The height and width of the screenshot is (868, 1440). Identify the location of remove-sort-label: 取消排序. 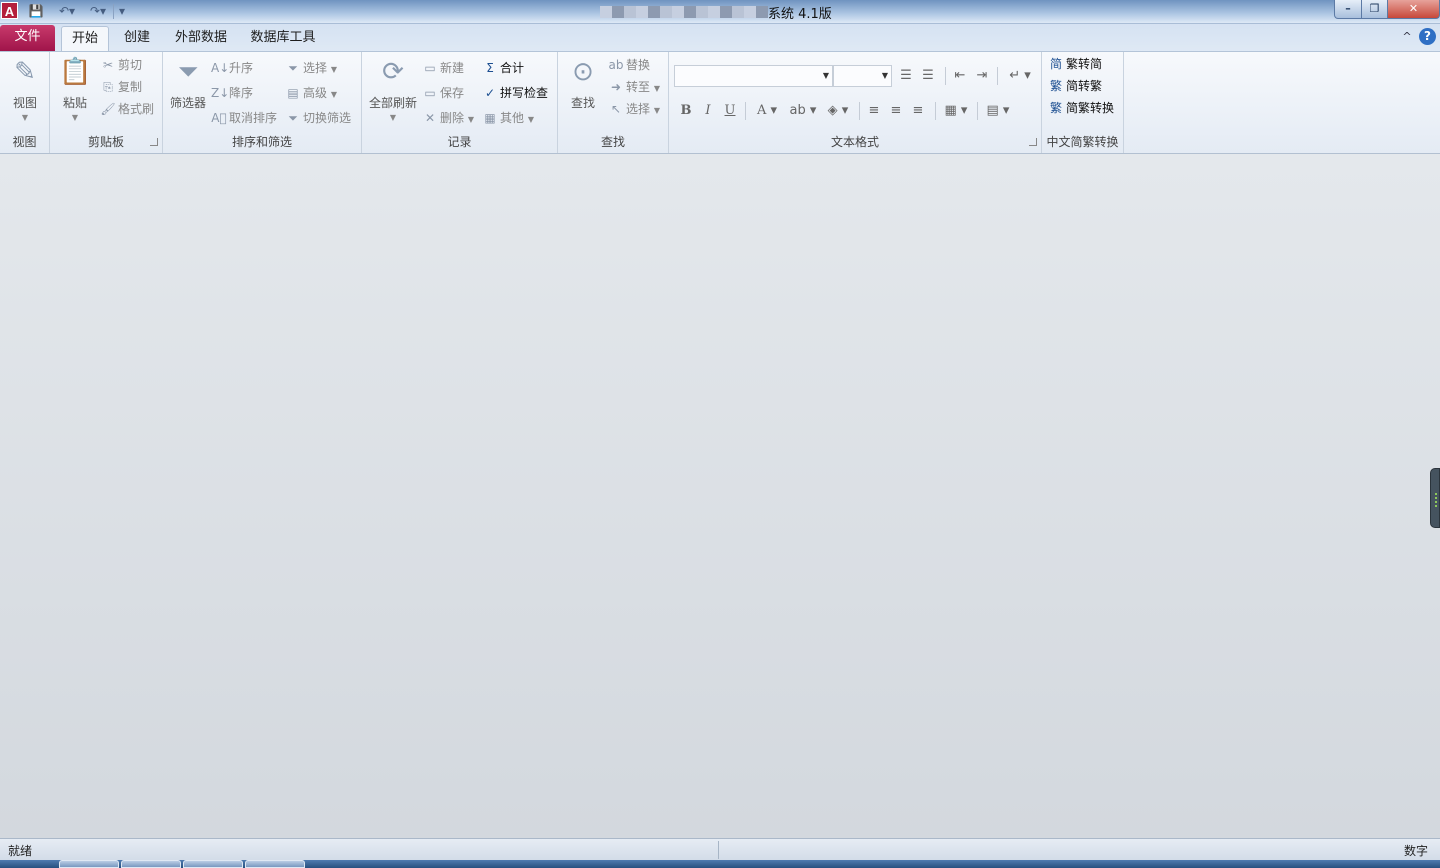
(253, 118).